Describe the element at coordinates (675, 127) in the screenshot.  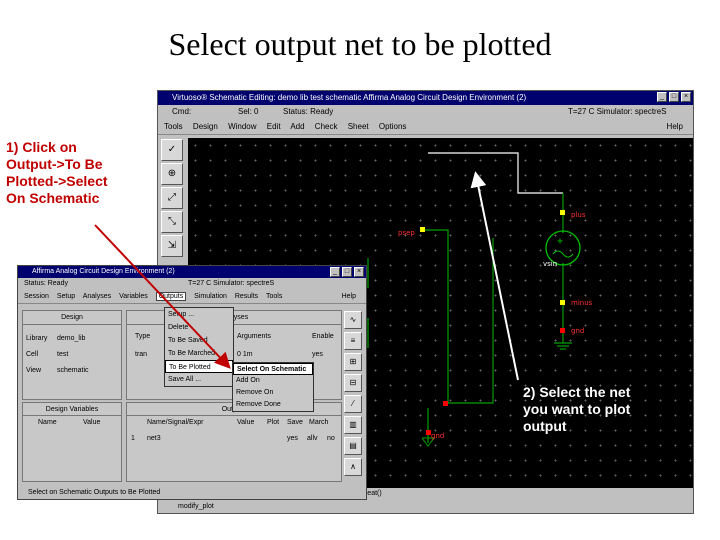
I see `menu-help: Help` at that location.